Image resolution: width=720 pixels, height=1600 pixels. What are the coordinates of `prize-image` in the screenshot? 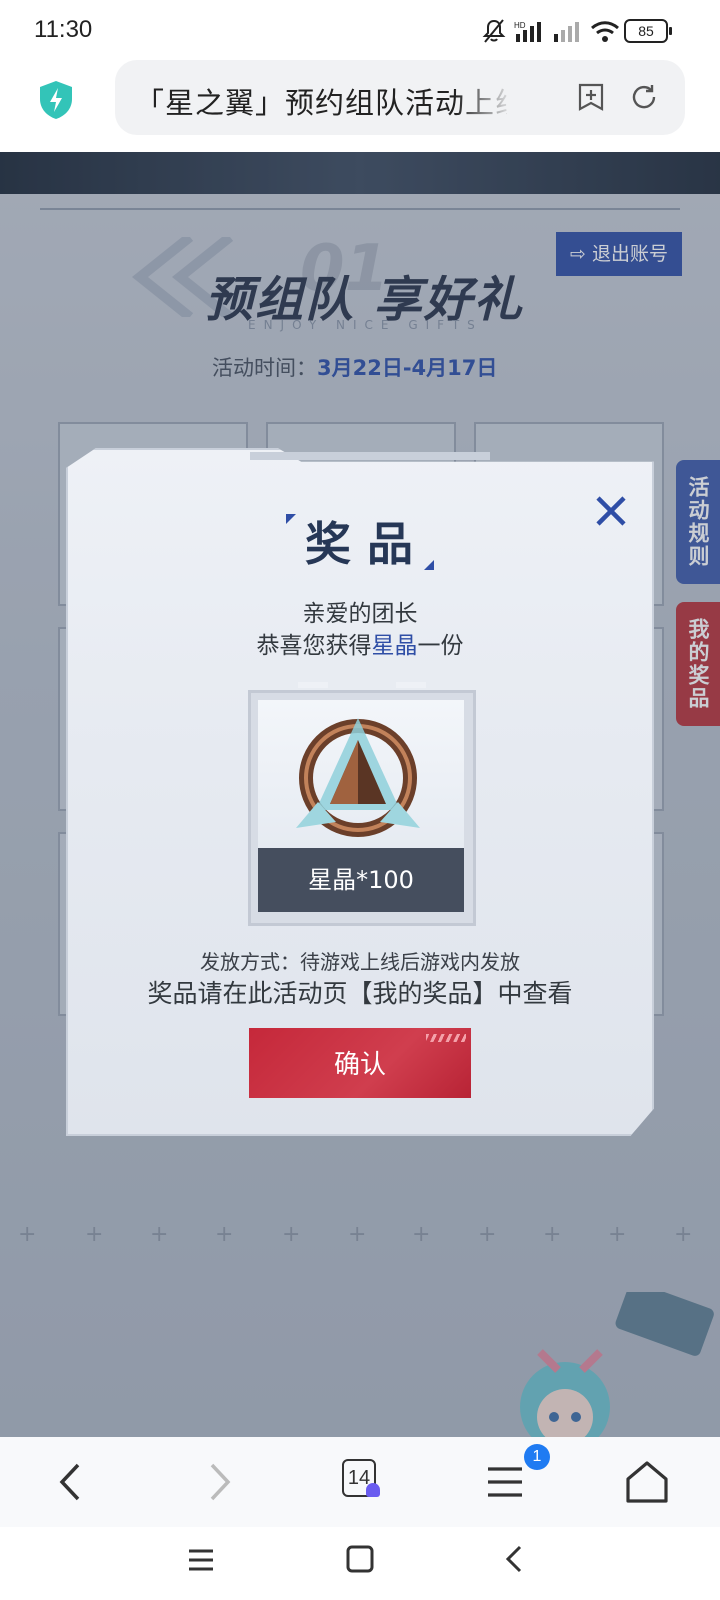 It's located at (361, 774).